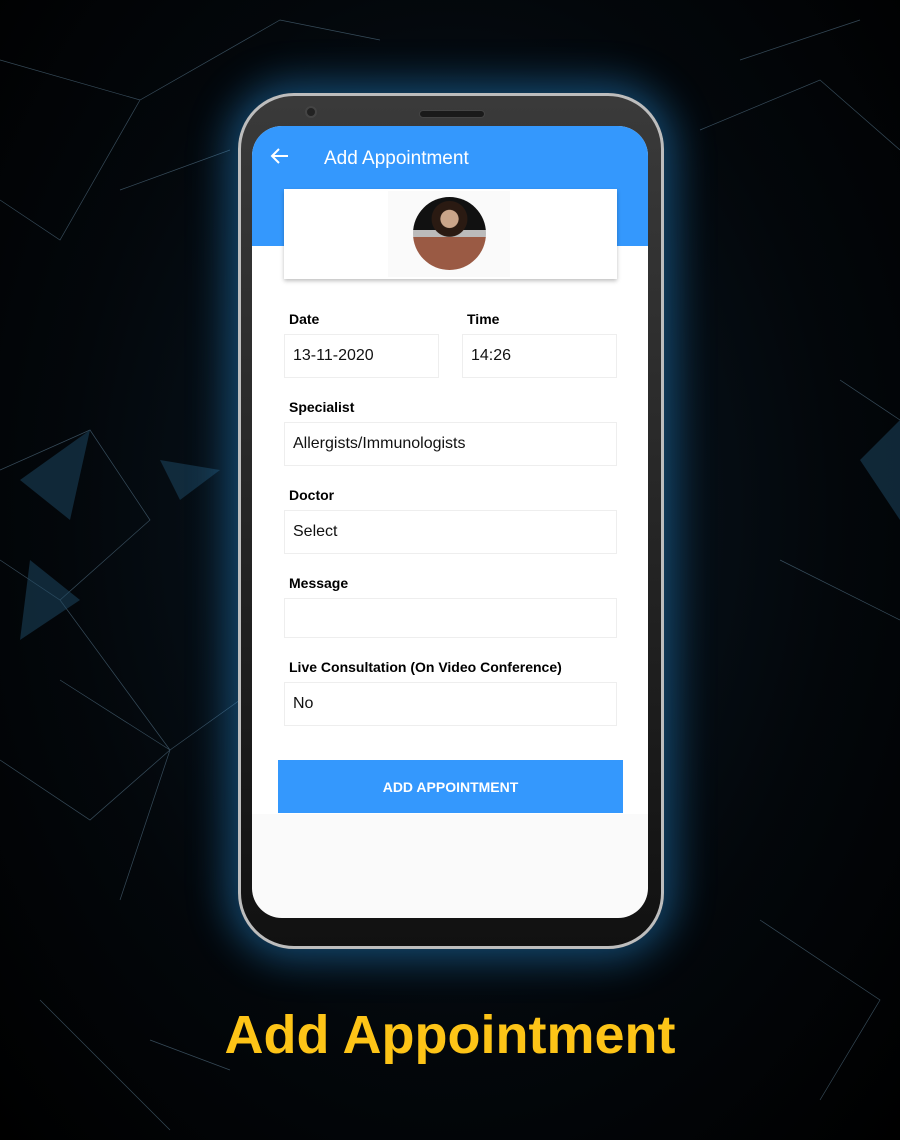 The width and height of the screenshot is (900, 1140). I want to click on message-input, so click(450, 618).